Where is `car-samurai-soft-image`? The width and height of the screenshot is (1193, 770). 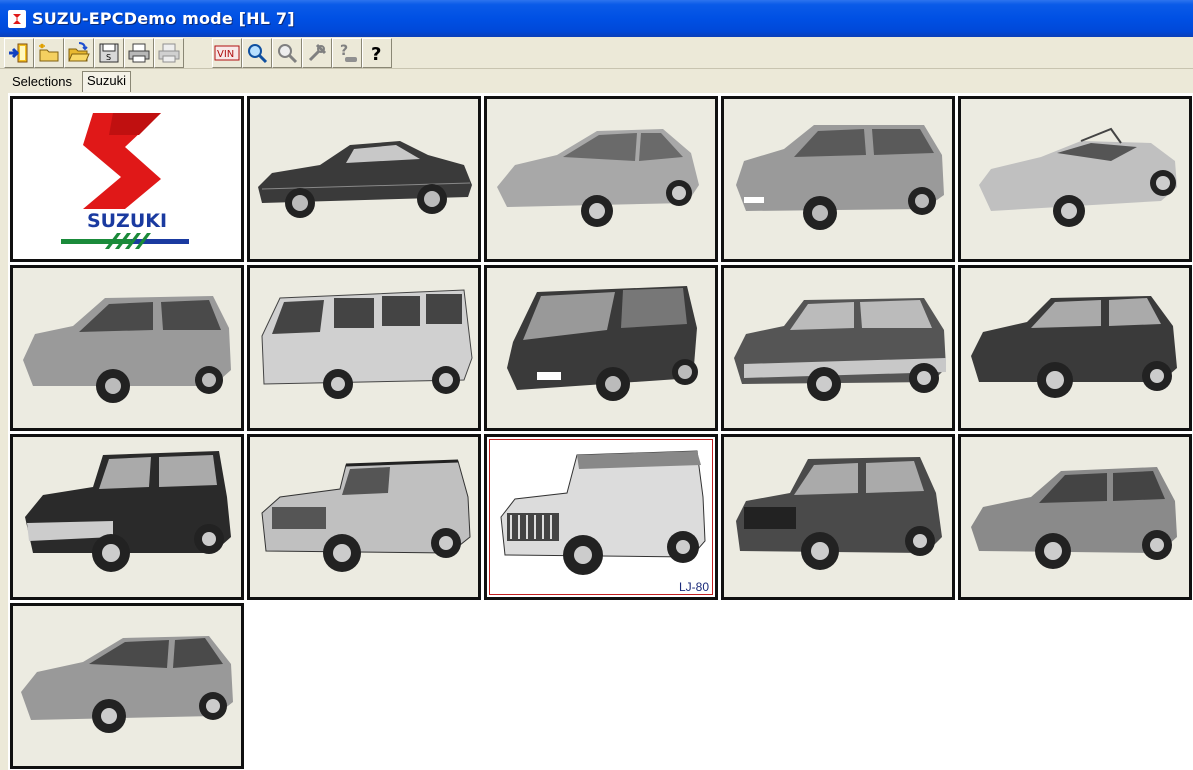 car-samurai-soft-image is located at coordinates (366, 515).